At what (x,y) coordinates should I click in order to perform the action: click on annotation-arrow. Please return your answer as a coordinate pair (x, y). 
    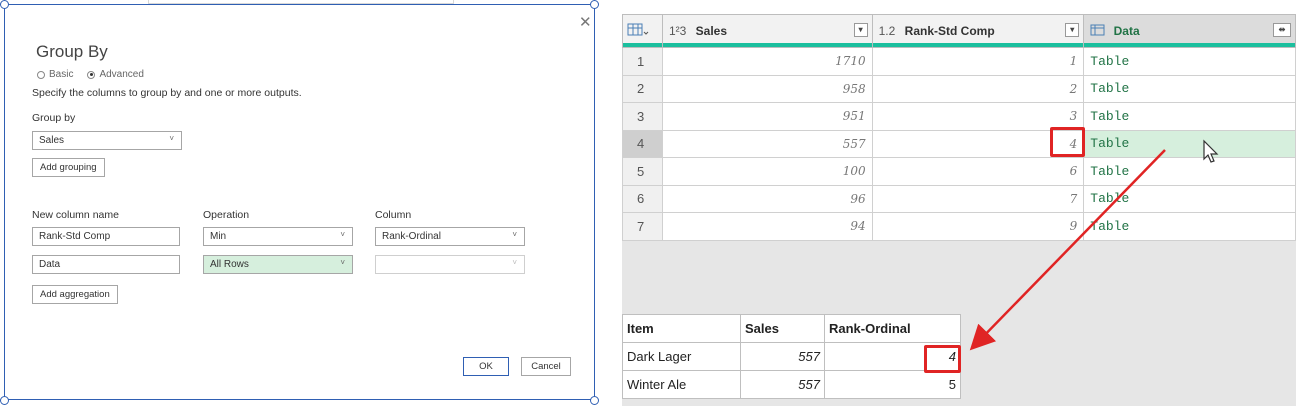
    Looking at the image, I should click on (1067, 250).